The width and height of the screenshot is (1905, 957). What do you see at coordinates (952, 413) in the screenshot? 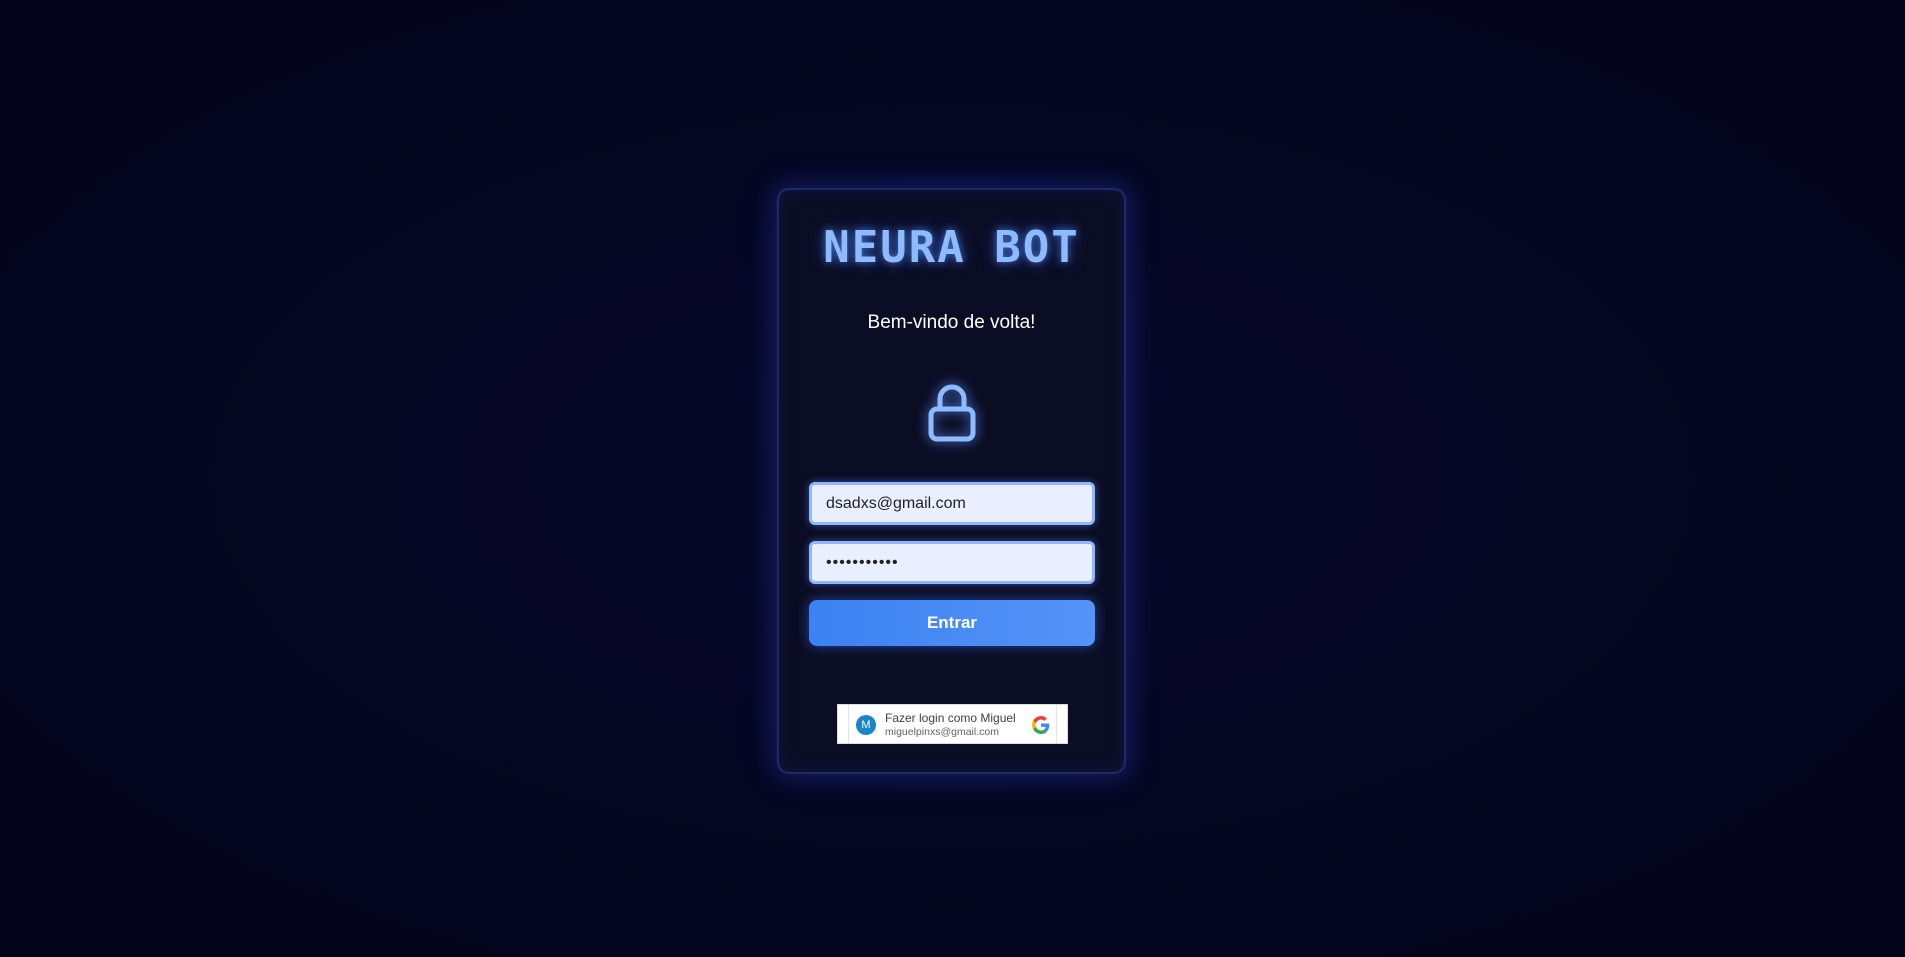
I see `lock-icon` at bounding box center [952, 413].